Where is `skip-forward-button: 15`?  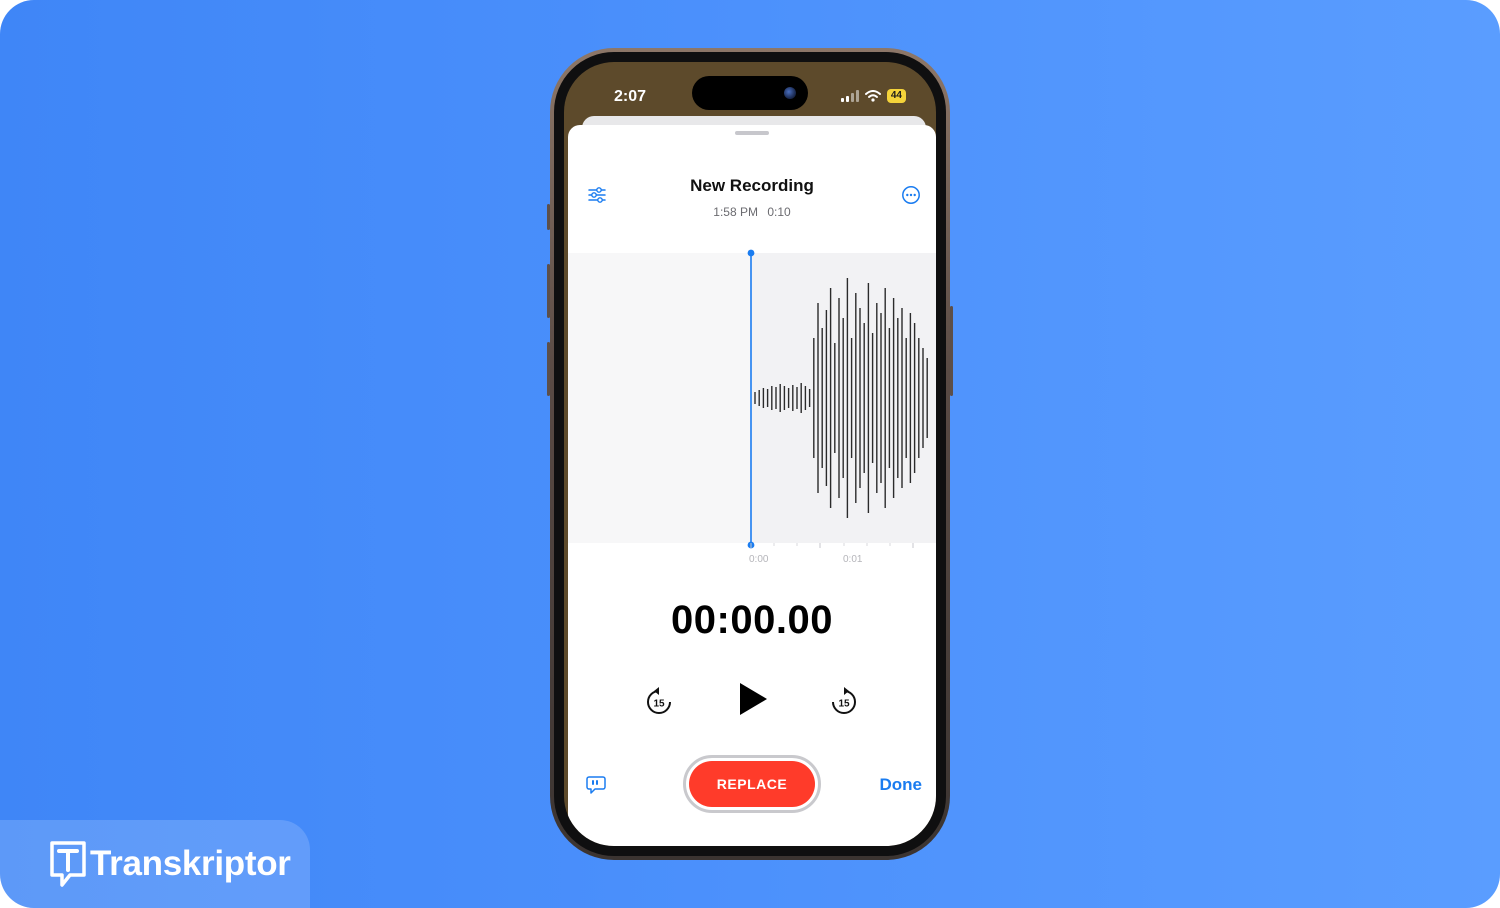 skip-forward-button: 15 is located at coordinates (844, 701).